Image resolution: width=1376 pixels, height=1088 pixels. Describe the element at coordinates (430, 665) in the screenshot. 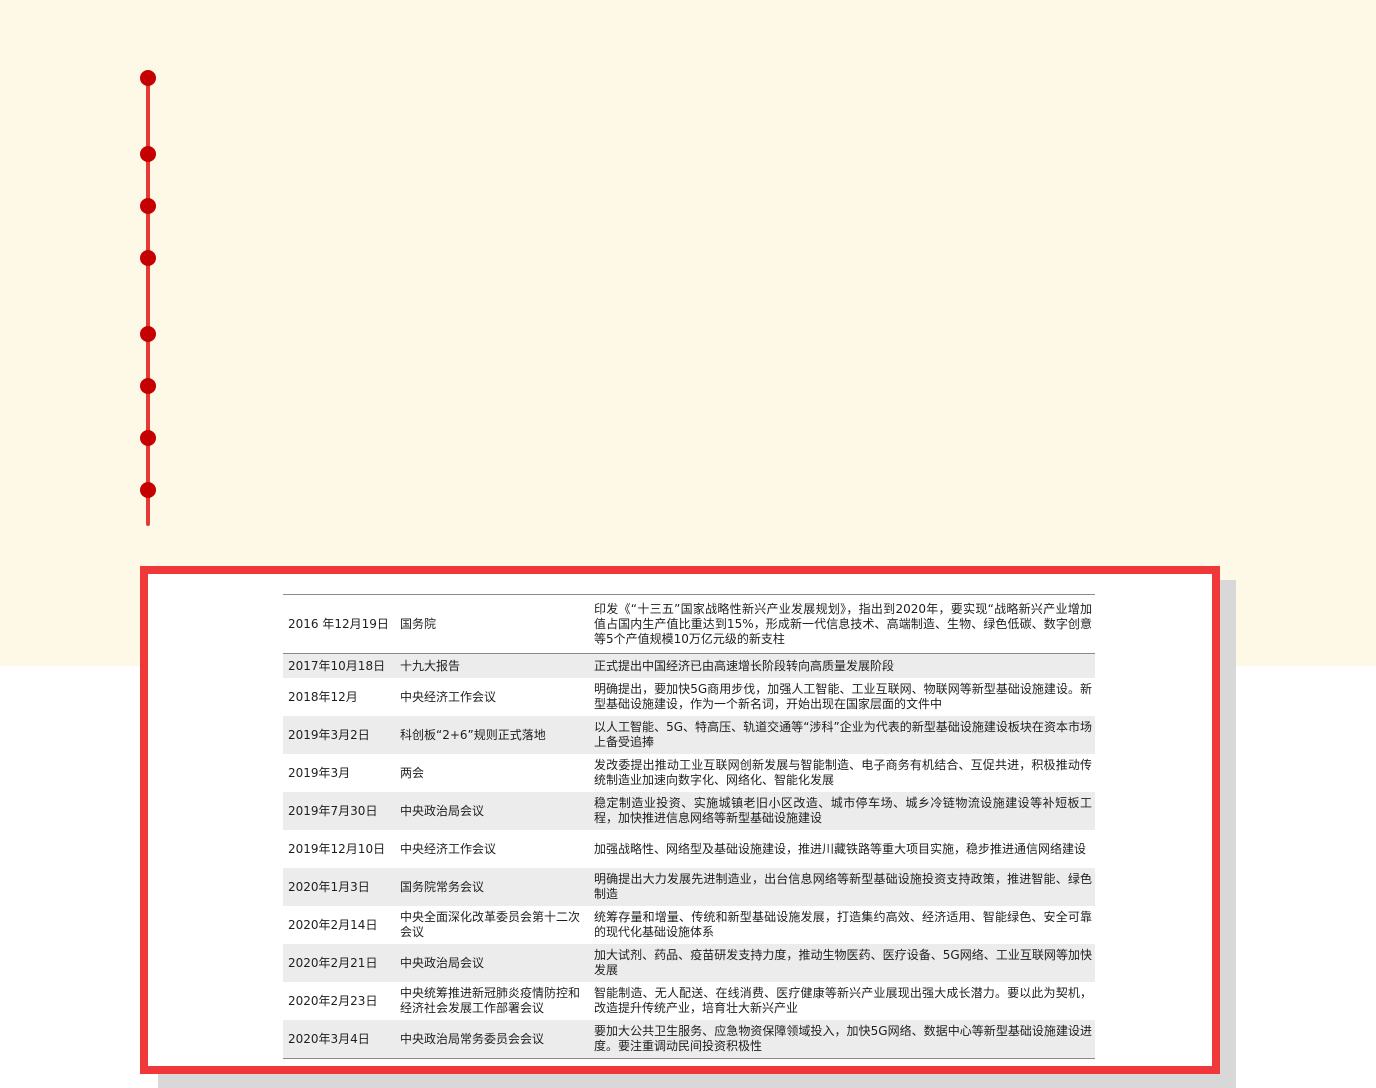

I see `row-body: 十九大报告` at that location.